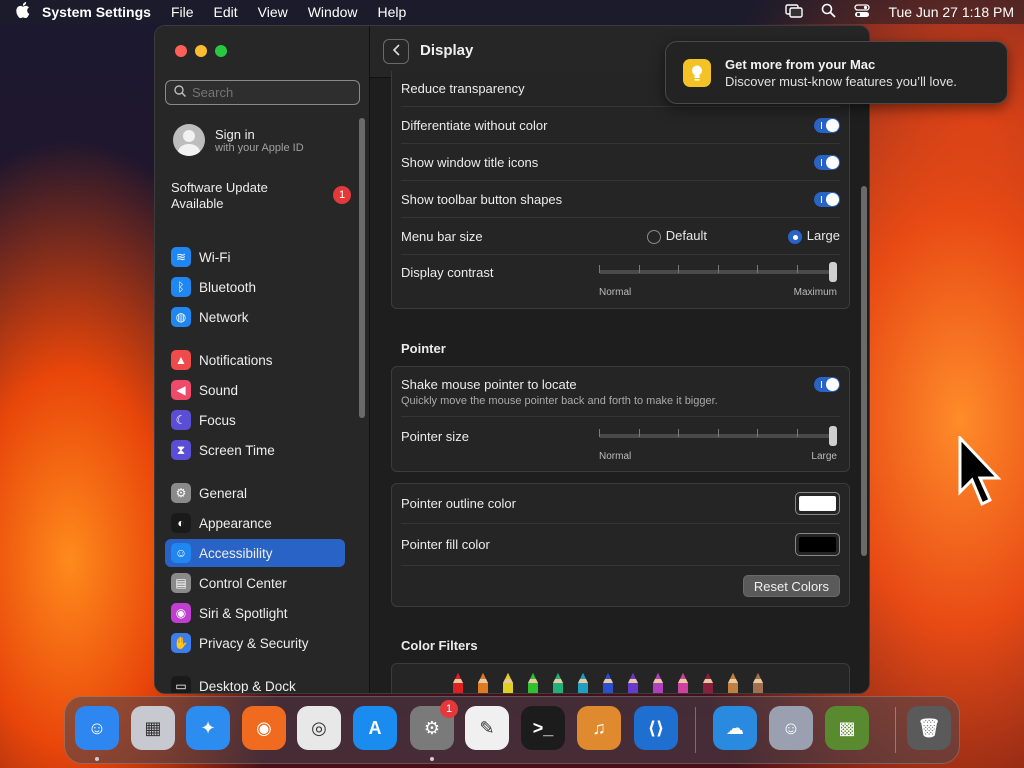 This screenshot has height=768, width=1024. Describe the element at coordinates (487, 728) in the screenshot. I see `textedit-icon: ✎` at that location.